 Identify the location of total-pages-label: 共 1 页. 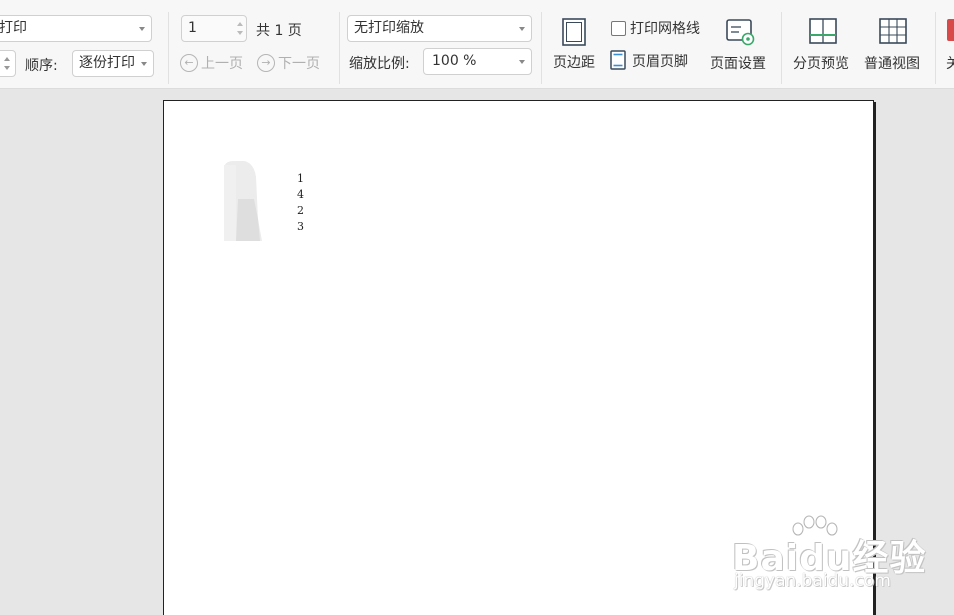
(279, 31).